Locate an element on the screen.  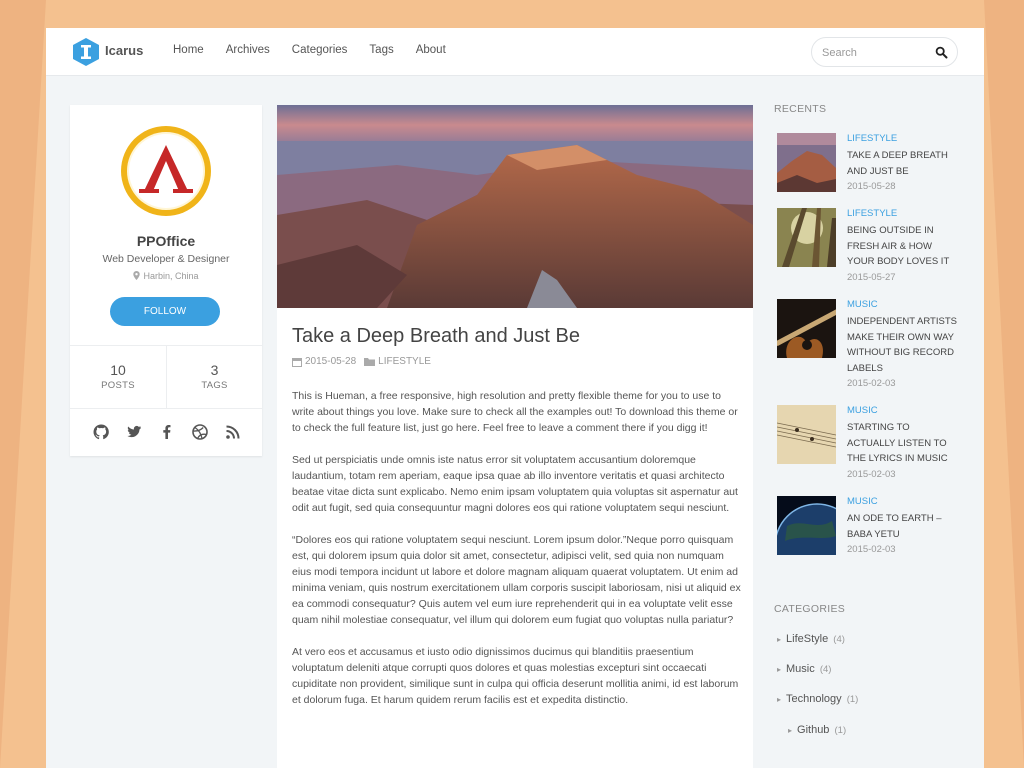
profile-role: Web Developer & Designer is located at coordinates (166, 259).